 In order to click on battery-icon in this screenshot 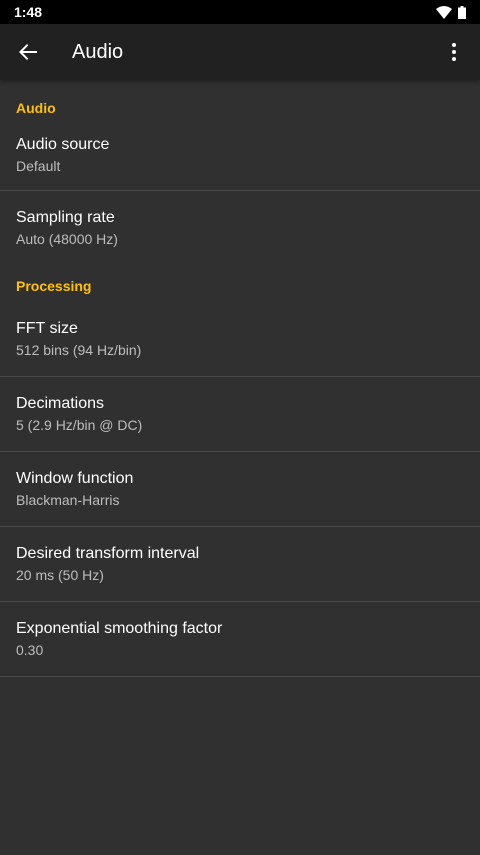, I will do `click(462, 12)`.